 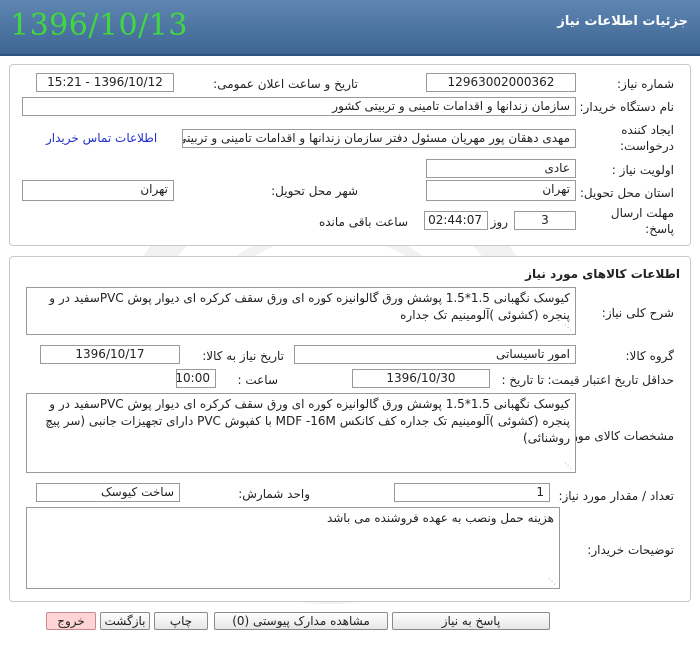 I want to click on province-field: تهران, so click(x=501, y=190).